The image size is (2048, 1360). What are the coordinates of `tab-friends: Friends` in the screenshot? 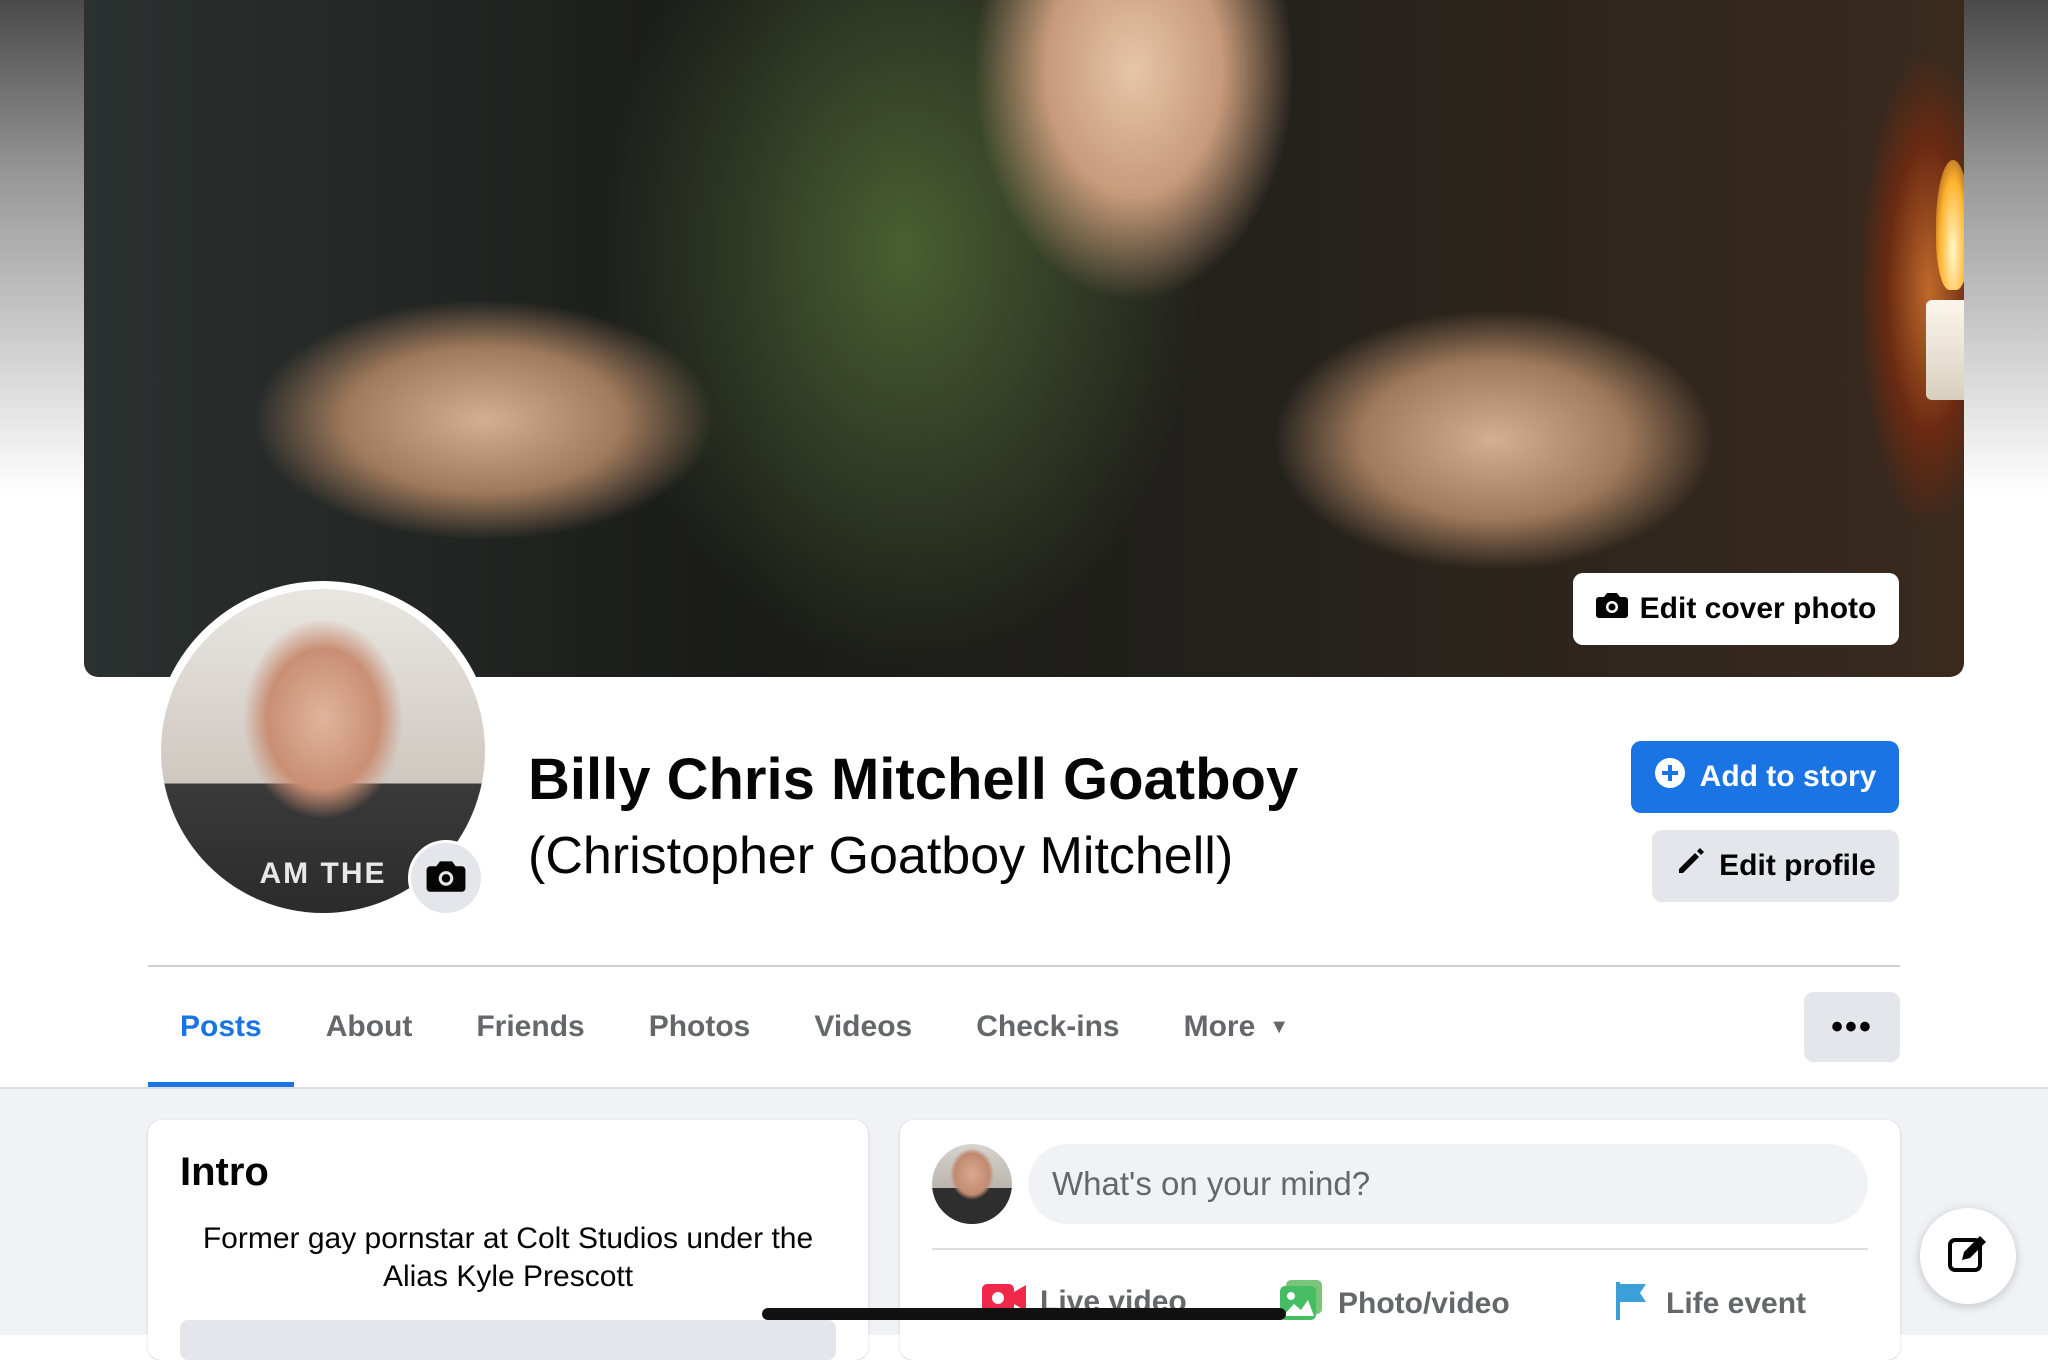 It's located at (530, 1027).